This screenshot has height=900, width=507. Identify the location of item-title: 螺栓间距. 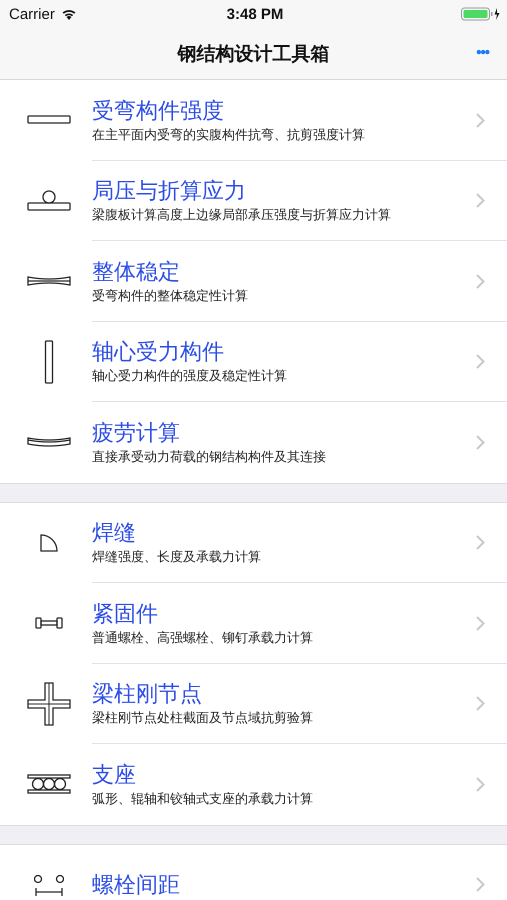
(136, 885).